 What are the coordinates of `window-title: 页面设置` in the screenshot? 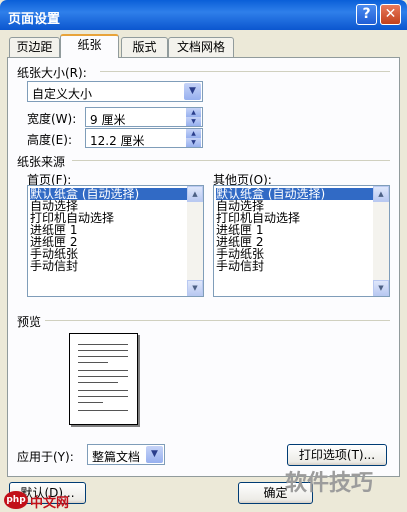 It's located at (34, 19).